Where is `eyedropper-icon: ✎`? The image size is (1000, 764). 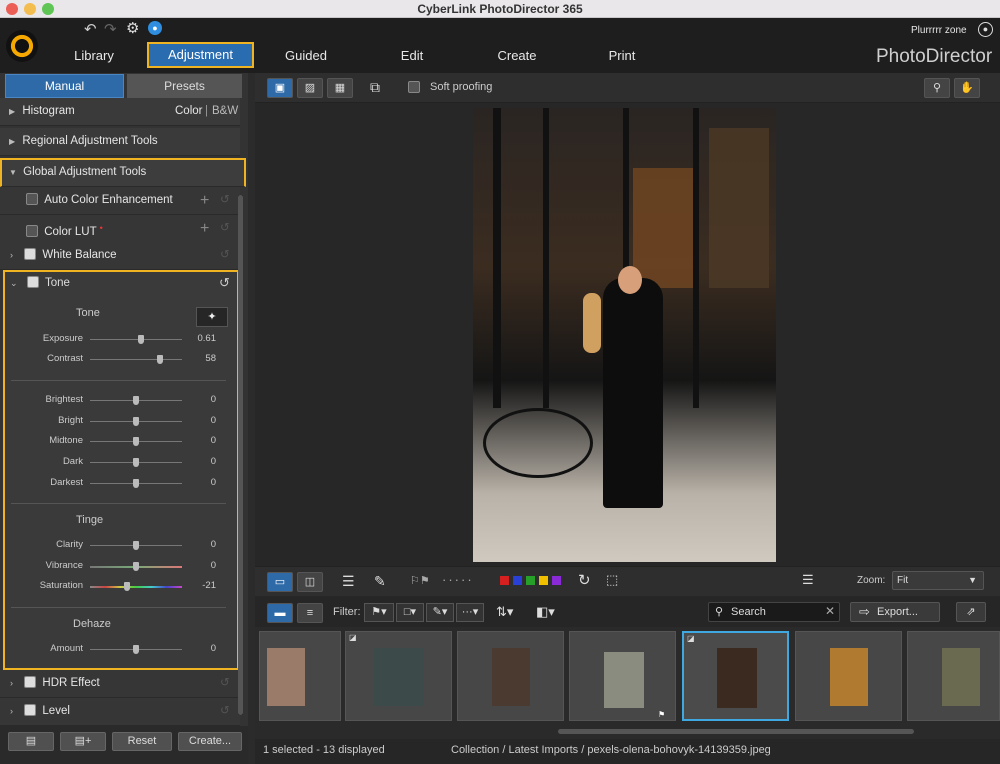
eyedropper-icon: ✎ is located at coordinates (380, 581).